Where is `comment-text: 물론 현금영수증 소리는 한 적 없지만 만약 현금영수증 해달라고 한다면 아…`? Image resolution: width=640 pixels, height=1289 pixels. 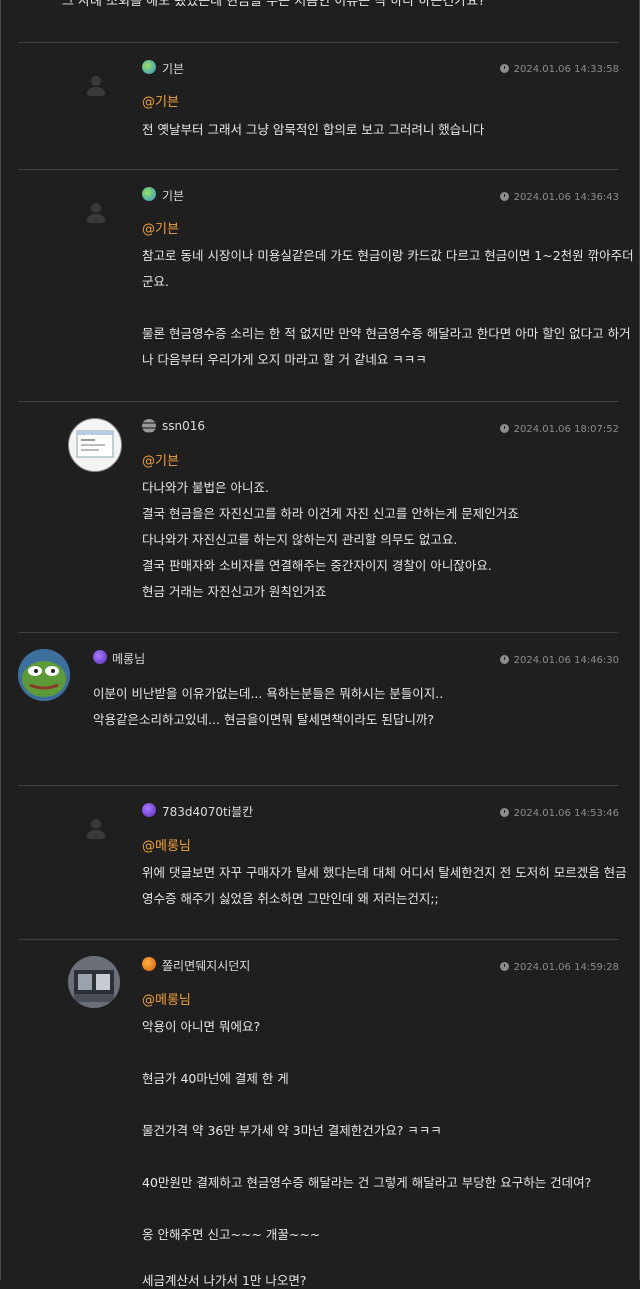
comment-text: 물론 현금영수증 소리는 한 적 없지만 만약 현금영수증 해달라고 한다면 아… is located at coordinates (386, 333).